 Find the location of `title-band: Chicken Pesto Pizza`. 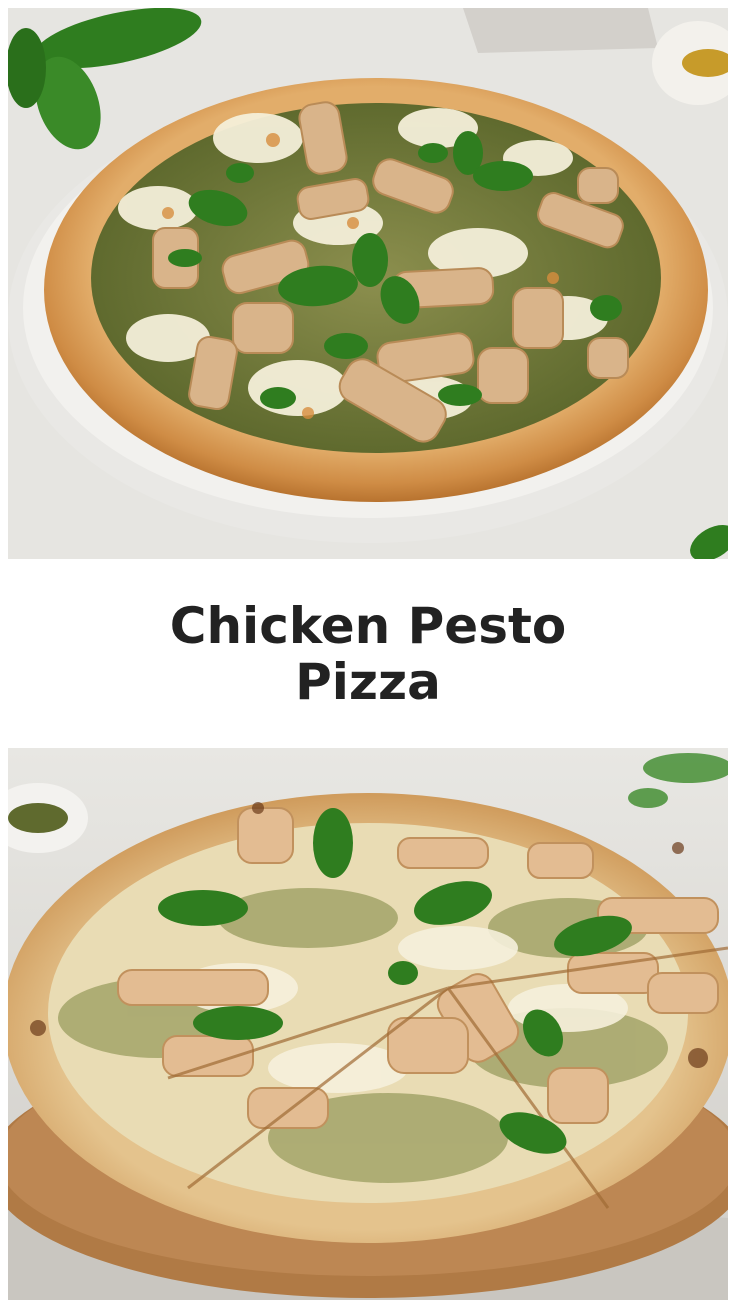

title-band: Chicken Pesto Pizza is located at coordinates (368, 653).